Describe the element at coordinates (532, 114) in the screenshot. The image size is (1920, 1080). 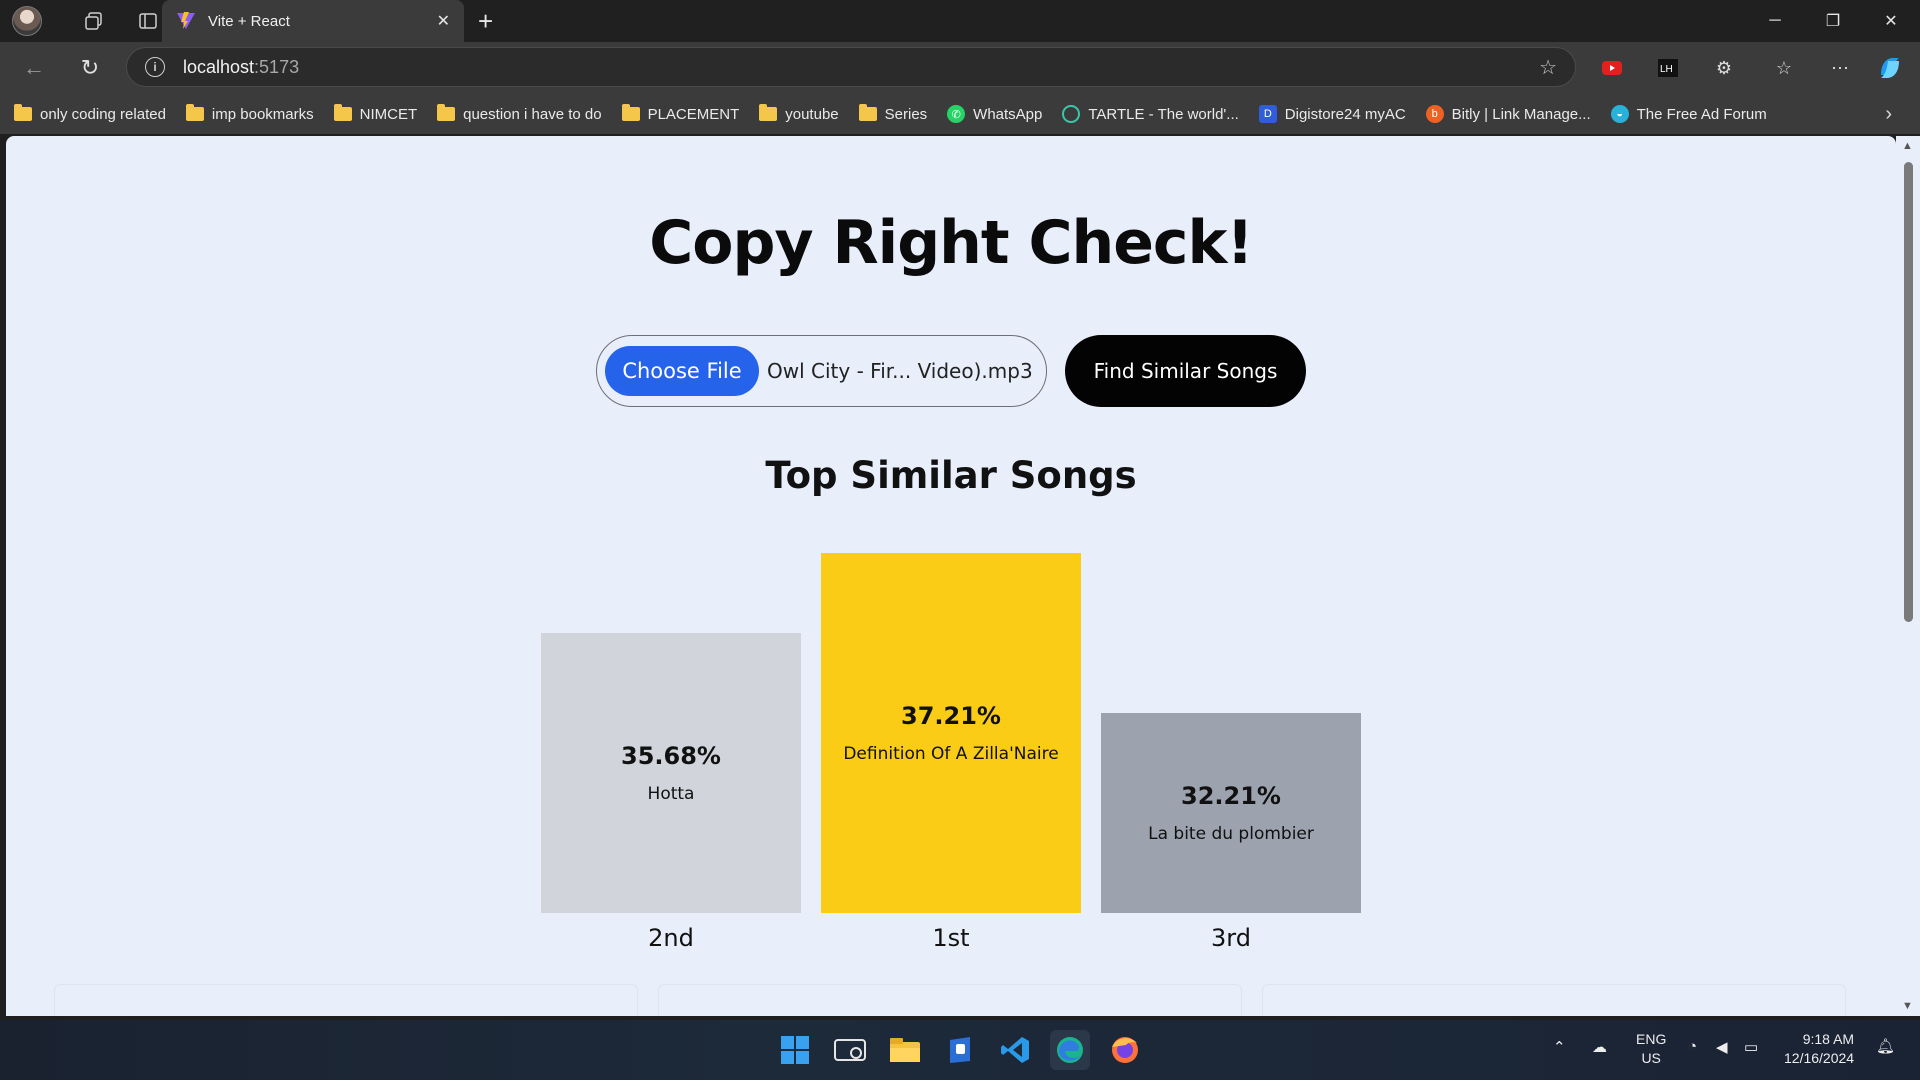
I see `bookmark-label: question i have to do` at that location.